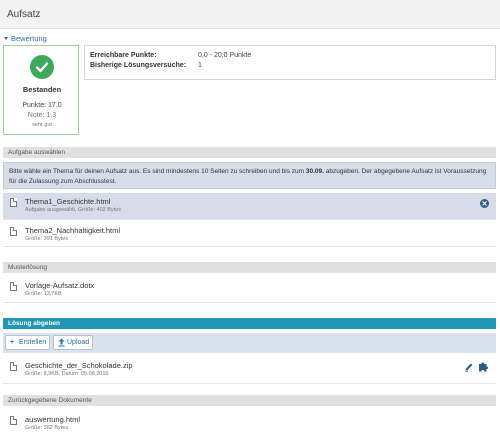  I want to click on file-name: auswertung.html, so click(52, 419).